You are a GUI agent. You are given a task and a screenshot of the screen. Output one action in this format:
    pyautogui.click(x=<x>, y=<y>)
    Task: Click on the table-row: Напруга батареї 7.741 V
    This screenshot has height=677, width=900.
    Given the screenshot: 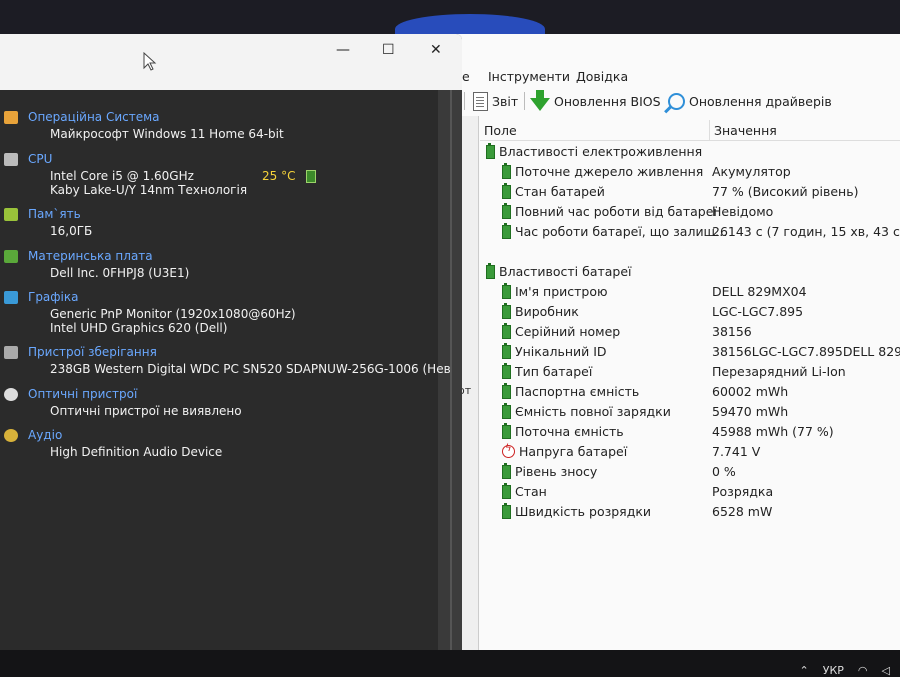 What is the action you would take?
    pyautogui.click(x=690, y=452)
    